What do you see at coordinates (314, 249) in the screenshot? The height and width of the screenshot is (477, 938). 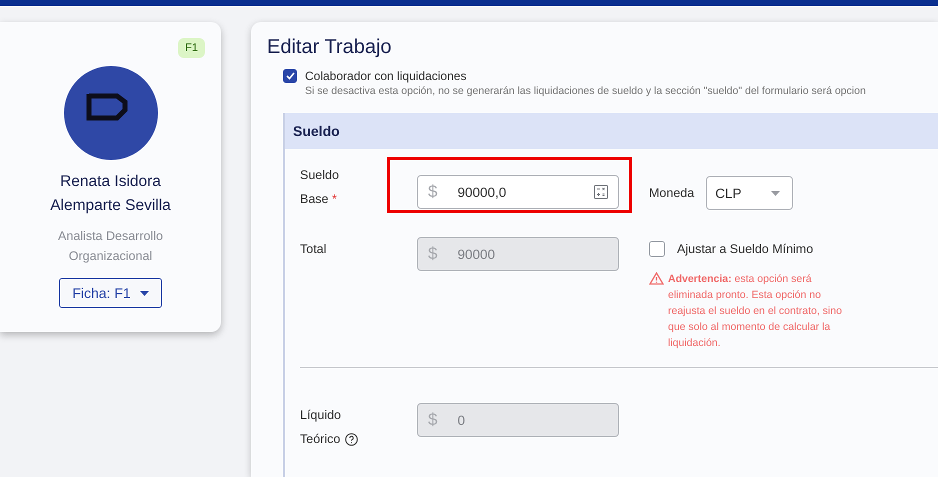 I see `field-label: Total` at bounding box center [314, 249].